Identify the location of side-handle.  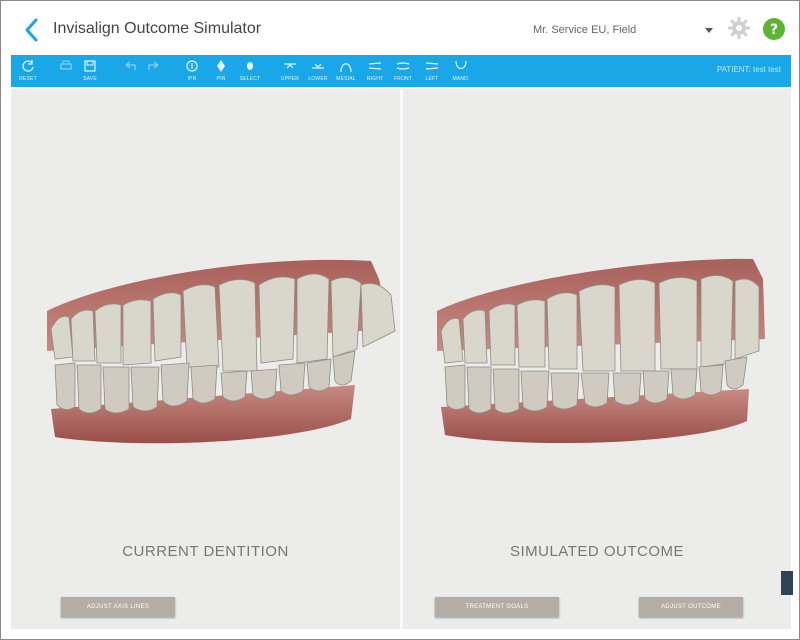
(787, 583).